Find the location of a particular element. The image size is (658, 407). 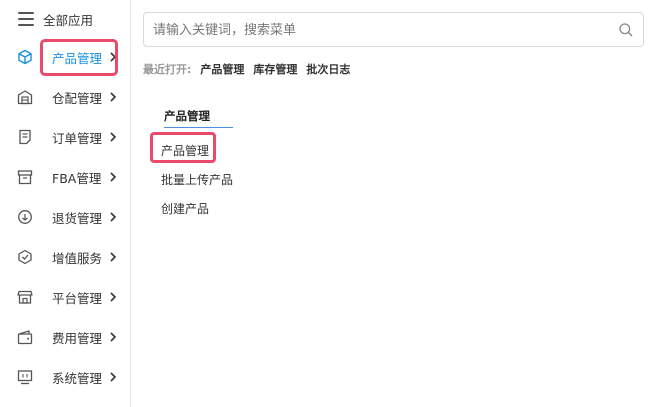

all-apps-title: 全部应用 is located at coordinates (68, 20).